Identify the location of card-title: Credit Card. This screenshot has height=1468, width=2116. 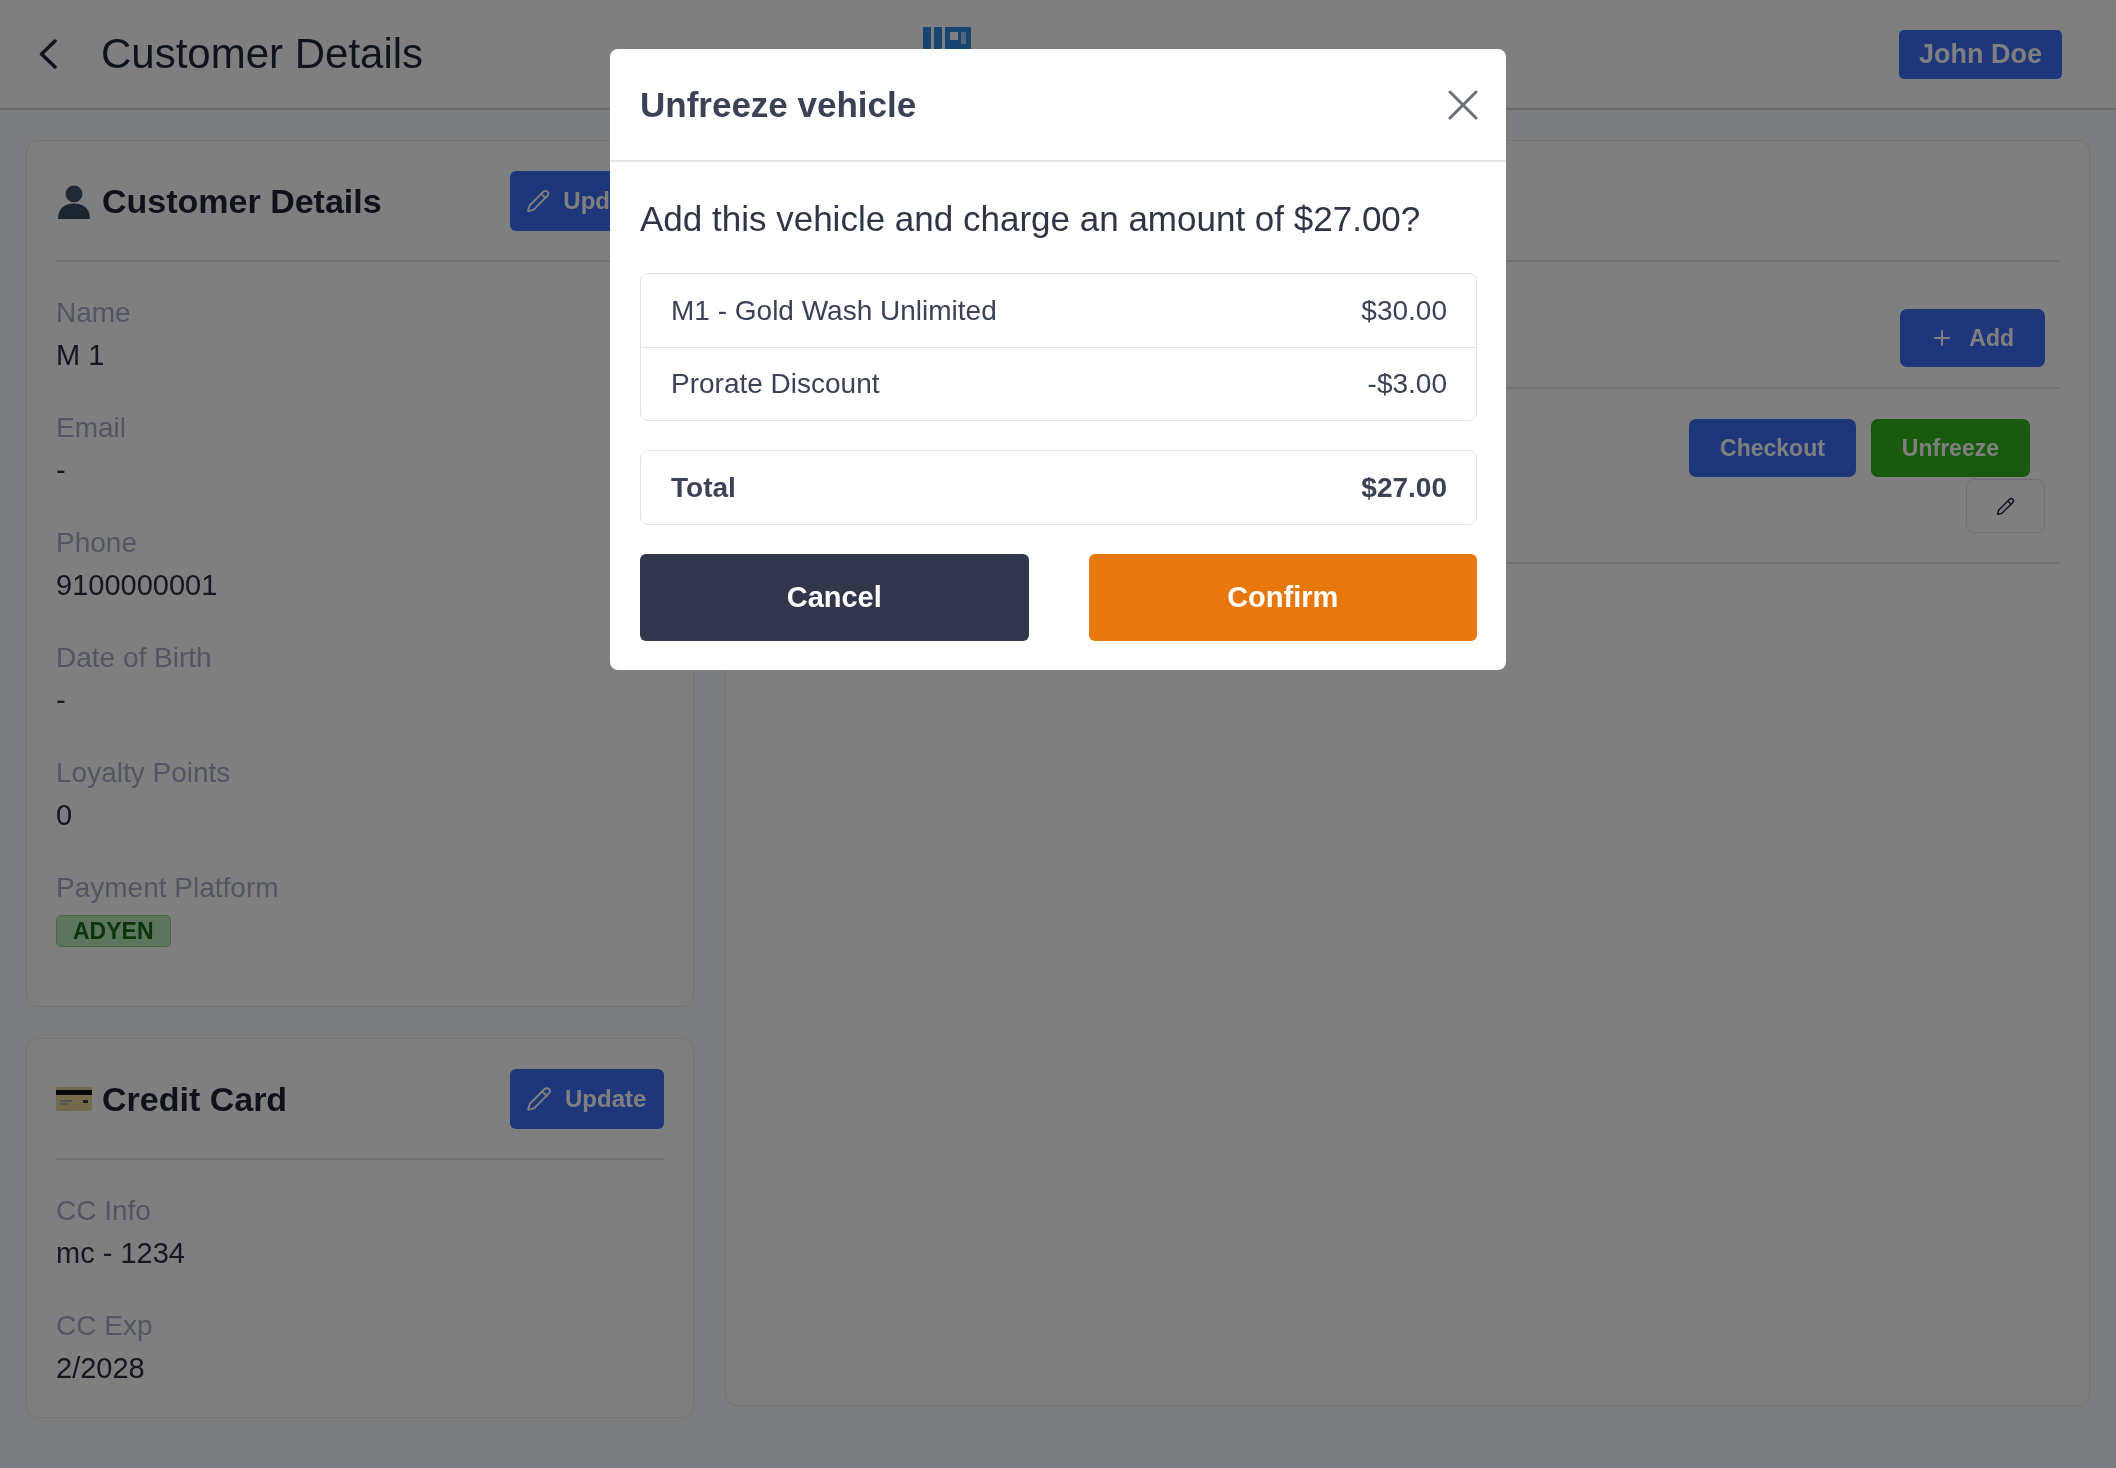
(195, 1099).